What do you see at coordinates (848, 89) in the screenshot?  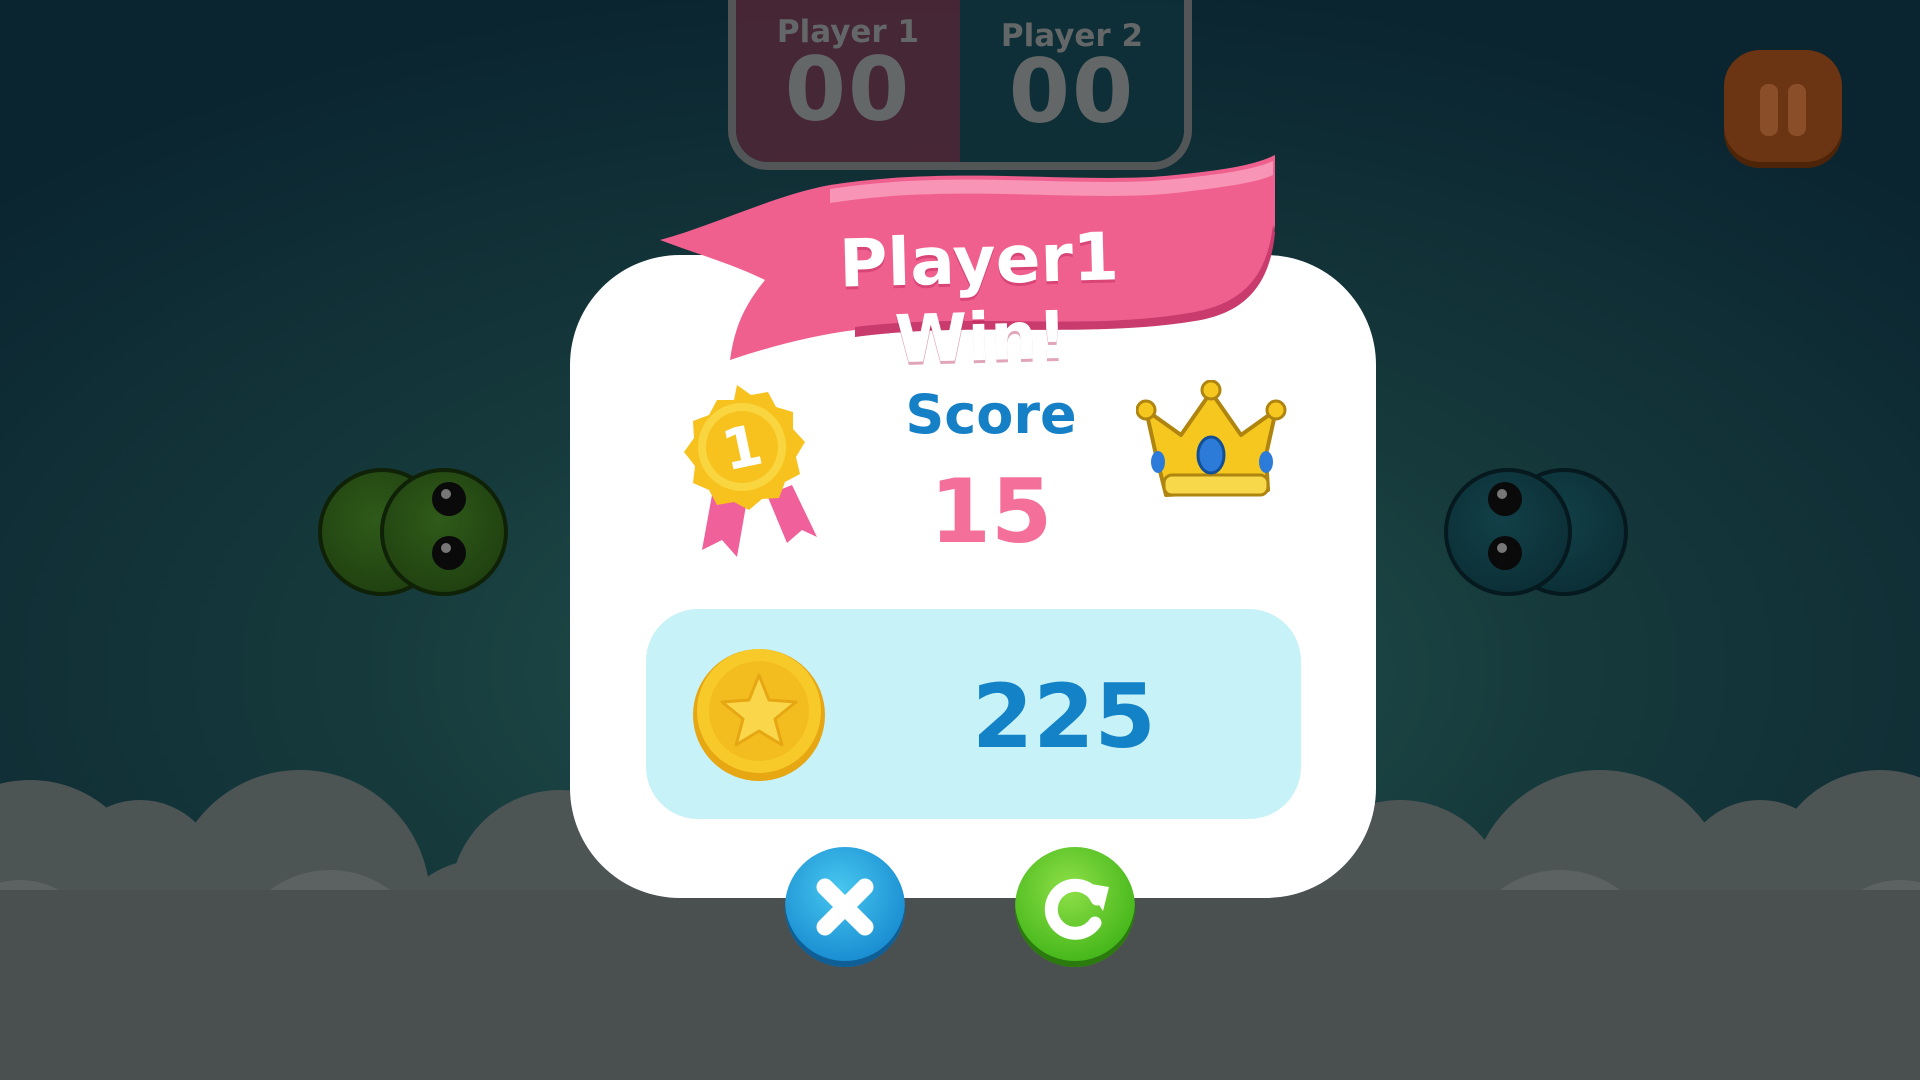 I see `player1-score: 00` at bounding box center [848, 89].